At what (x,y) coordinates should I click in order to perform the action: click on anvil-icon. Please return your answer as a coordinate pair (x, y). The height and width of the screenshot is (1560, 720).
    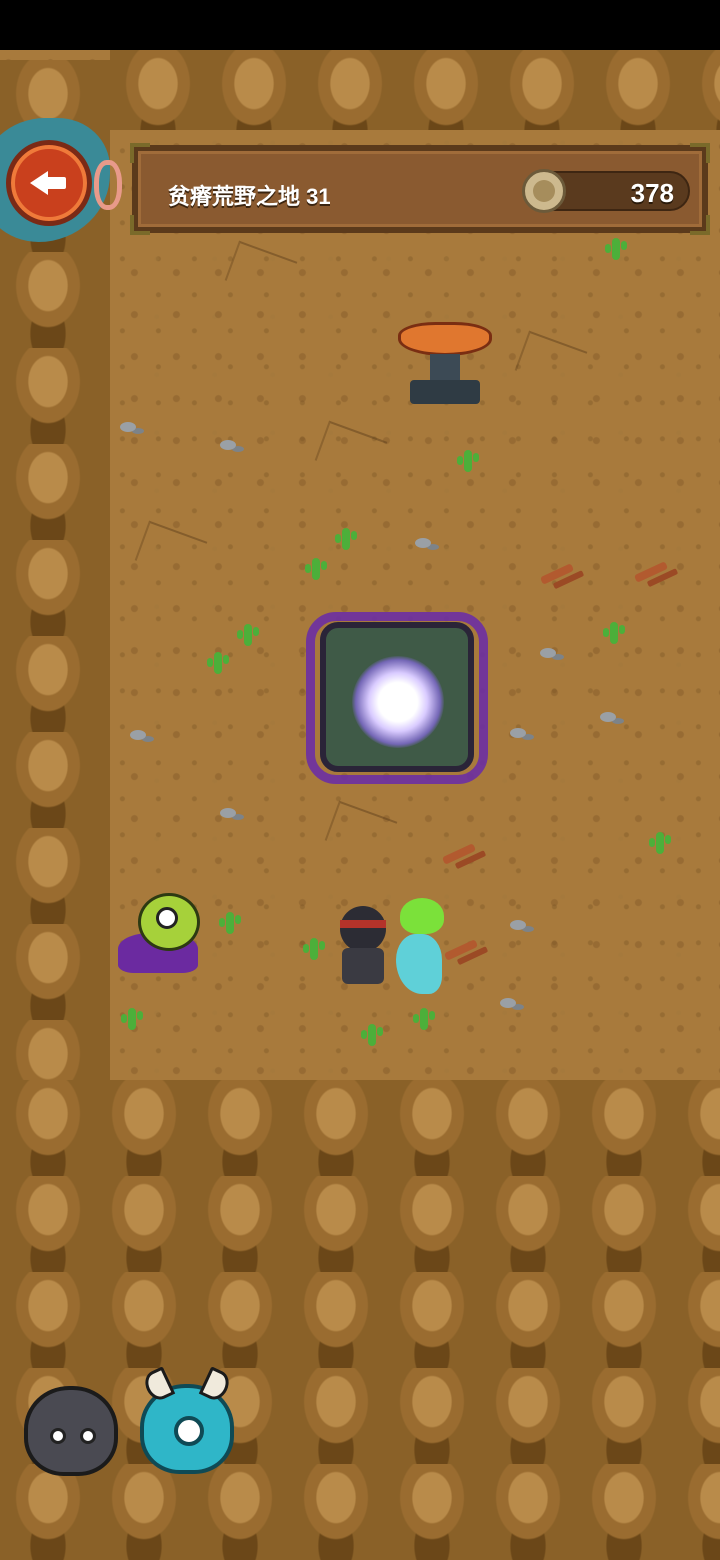
    Looking at the image, I should click on (445, 365).